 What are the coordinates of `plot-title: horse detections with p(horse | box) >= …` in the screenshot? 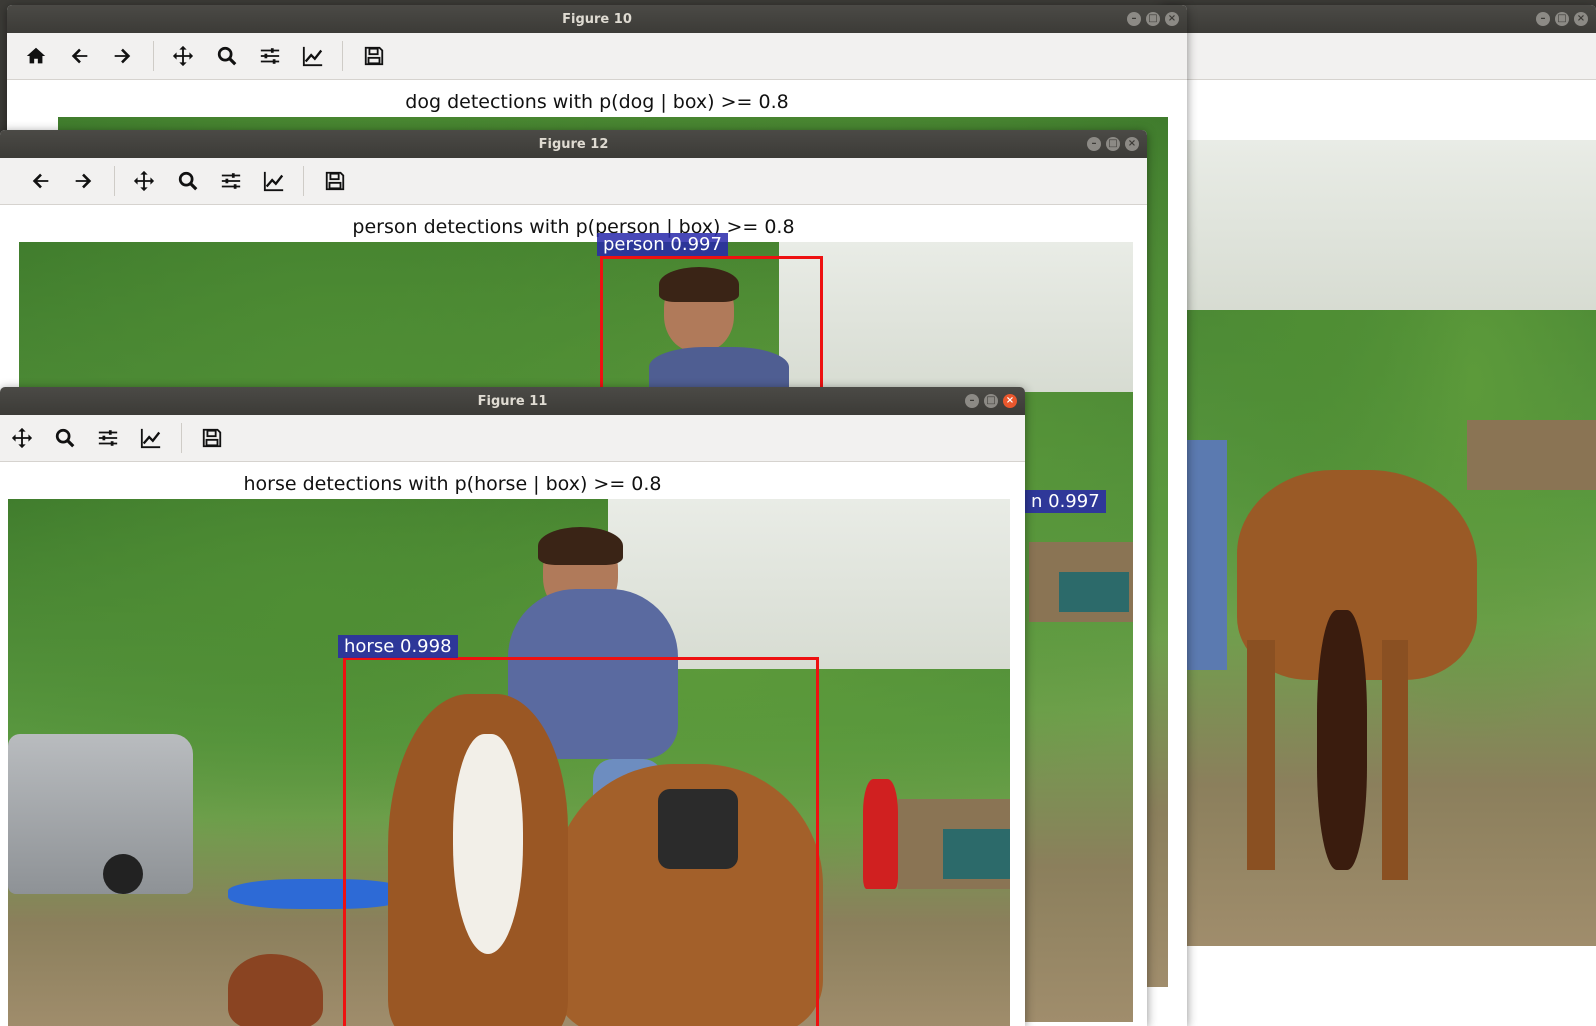 It's located at (452, 484).